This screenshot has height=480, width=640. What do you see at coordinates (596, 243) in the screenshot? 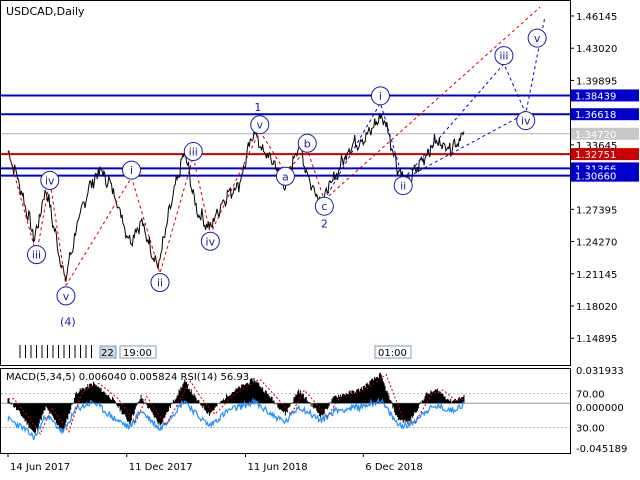
I see `price-tick-label: 1.24270` at bounding box center [596, 243].